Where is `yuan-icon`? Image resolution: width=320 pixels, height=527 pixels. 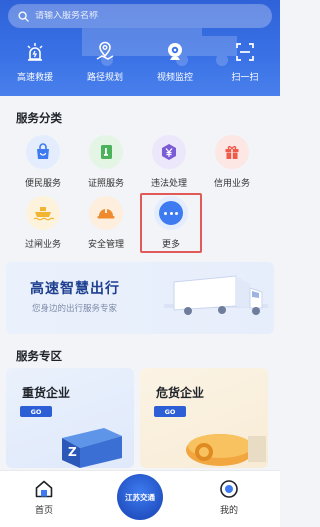
yuan-icon is located at coordinates (169, 152).